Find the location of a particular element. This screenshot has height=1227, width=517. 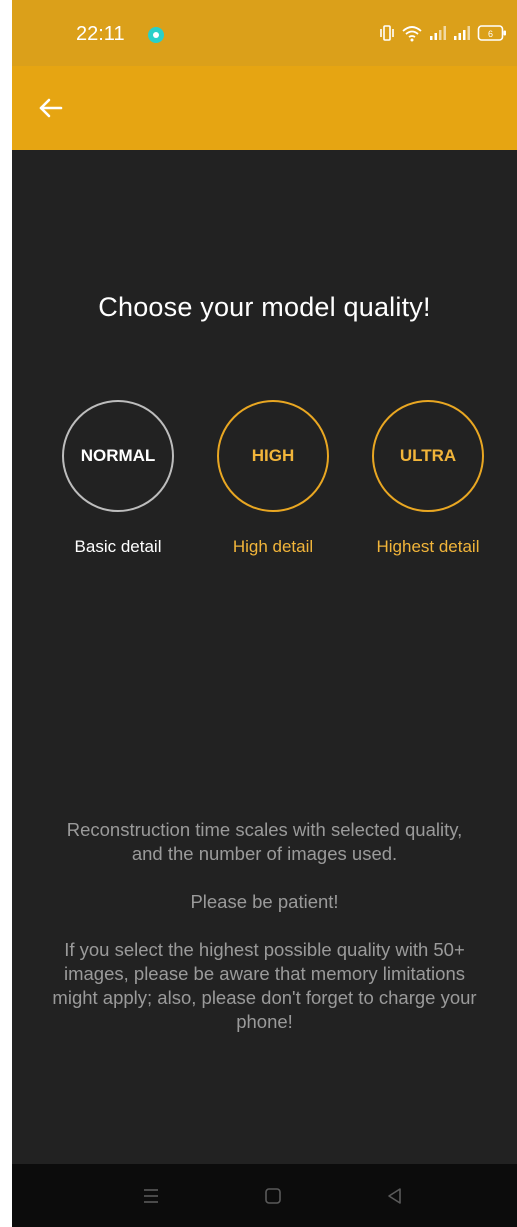

notification-icon is located at coordinates (156, 35).